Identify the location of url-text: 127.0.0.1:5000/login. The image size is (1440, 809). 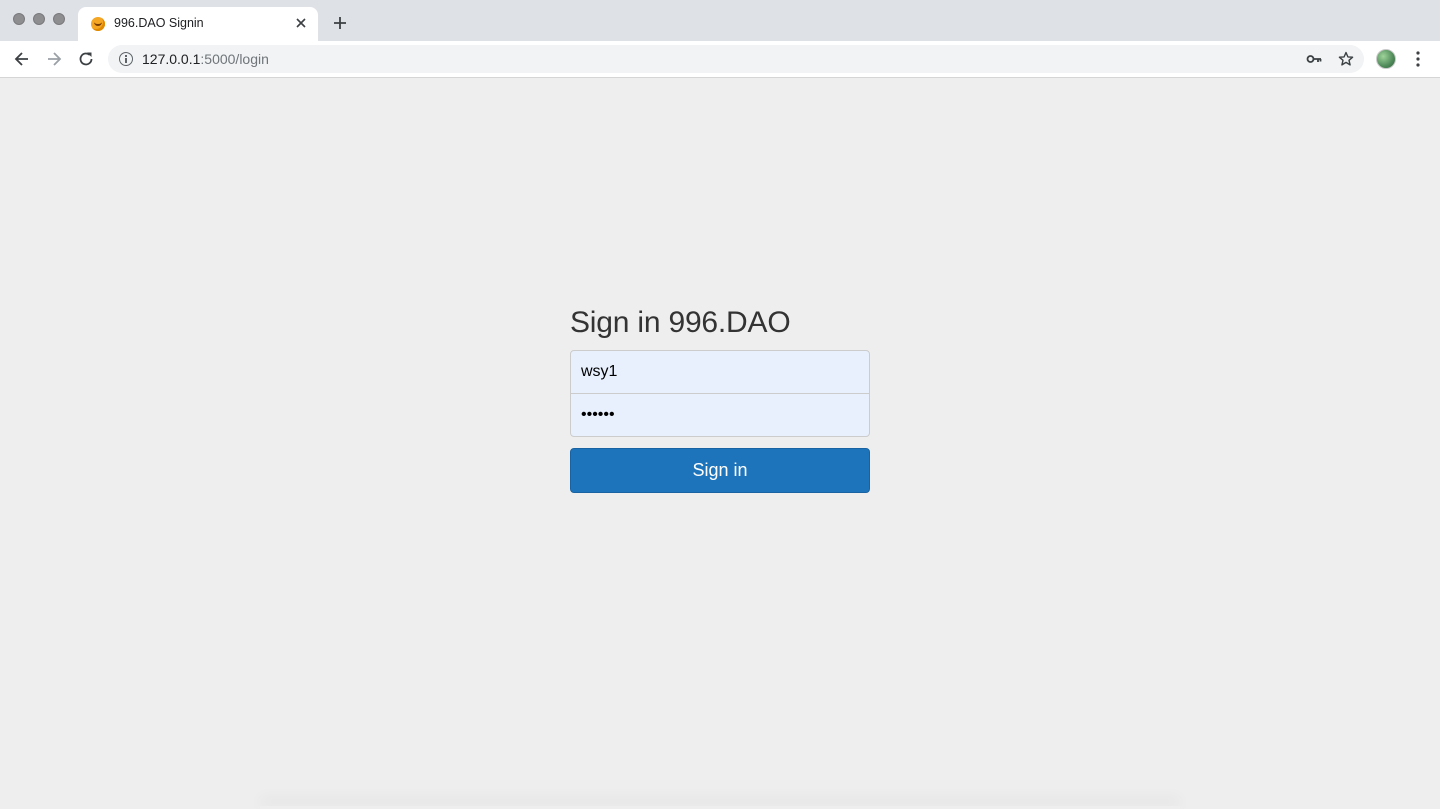
(205, 59).